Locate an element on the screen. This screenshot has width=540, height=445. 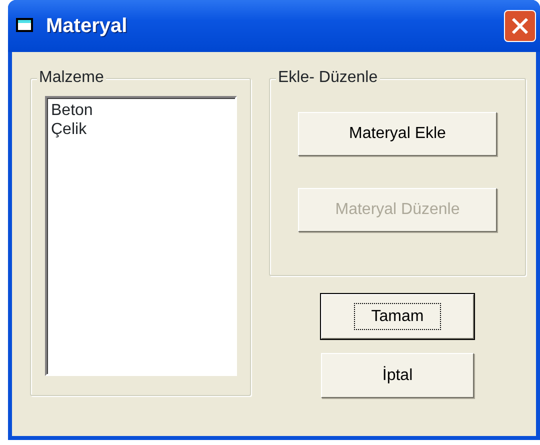
ok-button: Tamam is located at coordinates (397, 316).